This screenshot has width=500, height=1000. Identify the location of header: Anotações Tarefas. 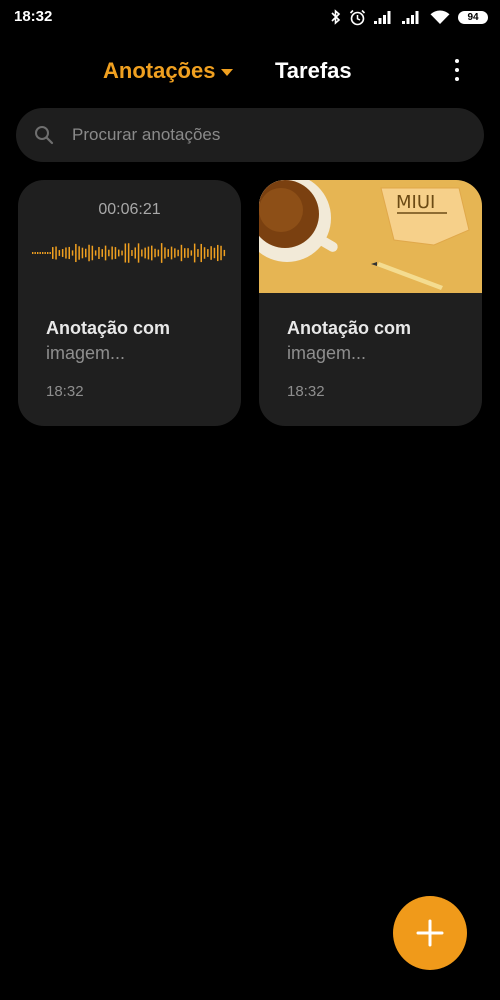
(250, 72).